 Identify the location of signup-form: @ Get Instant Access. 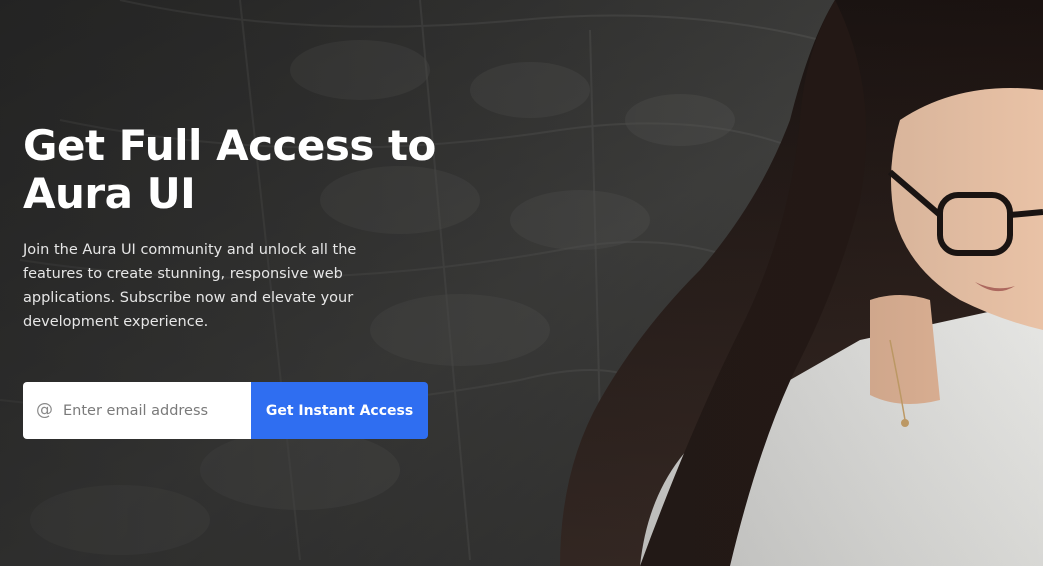
(225, 410).